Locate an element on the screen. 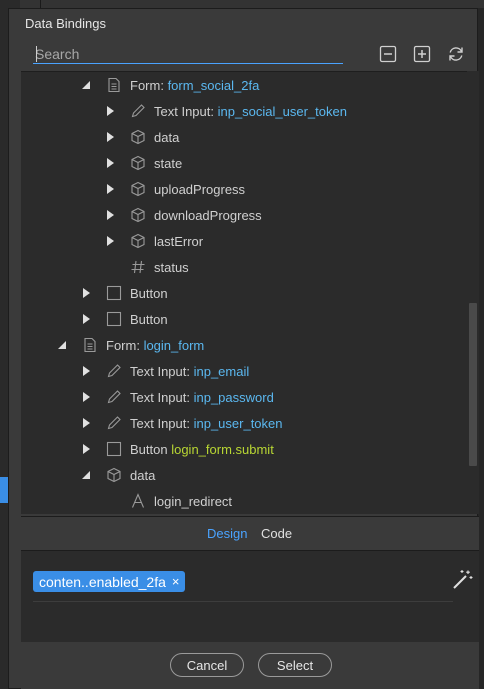 The image size is (484, 689). binding-chip-label: conten..enabled_2fa is located at coordinates (102, 581).